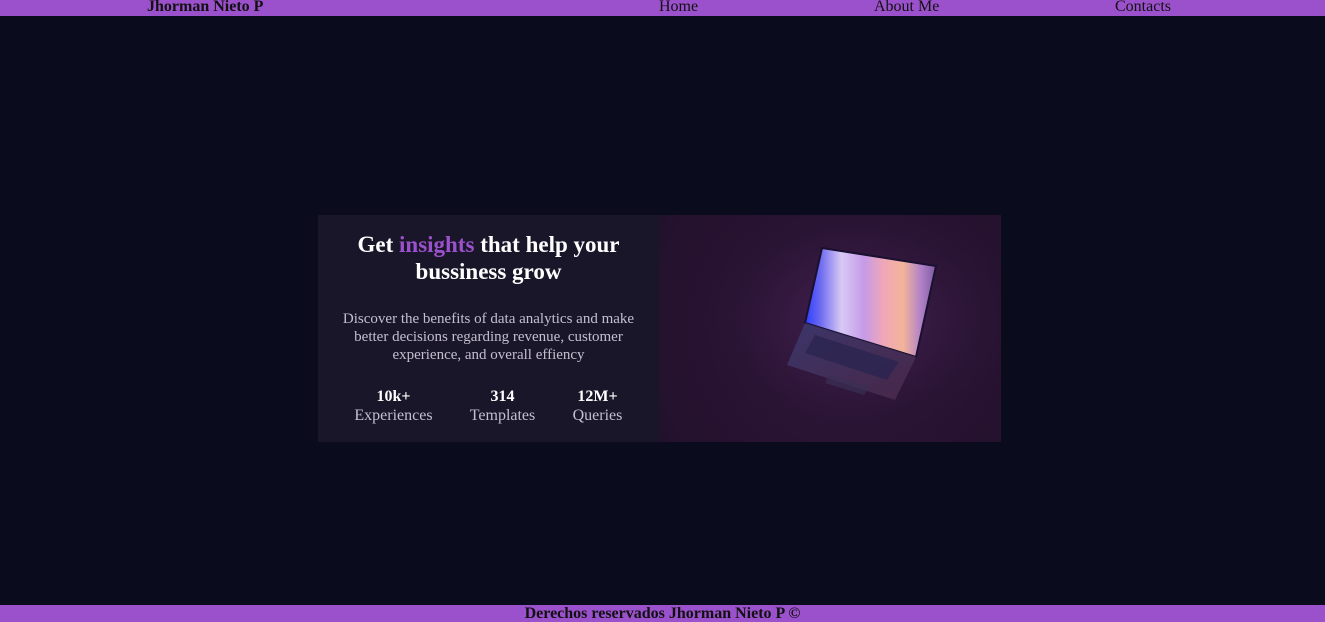 The height and width of the screenshot is (622, 1325). I want to click on stat-value: 12M+, so click(597, 396).